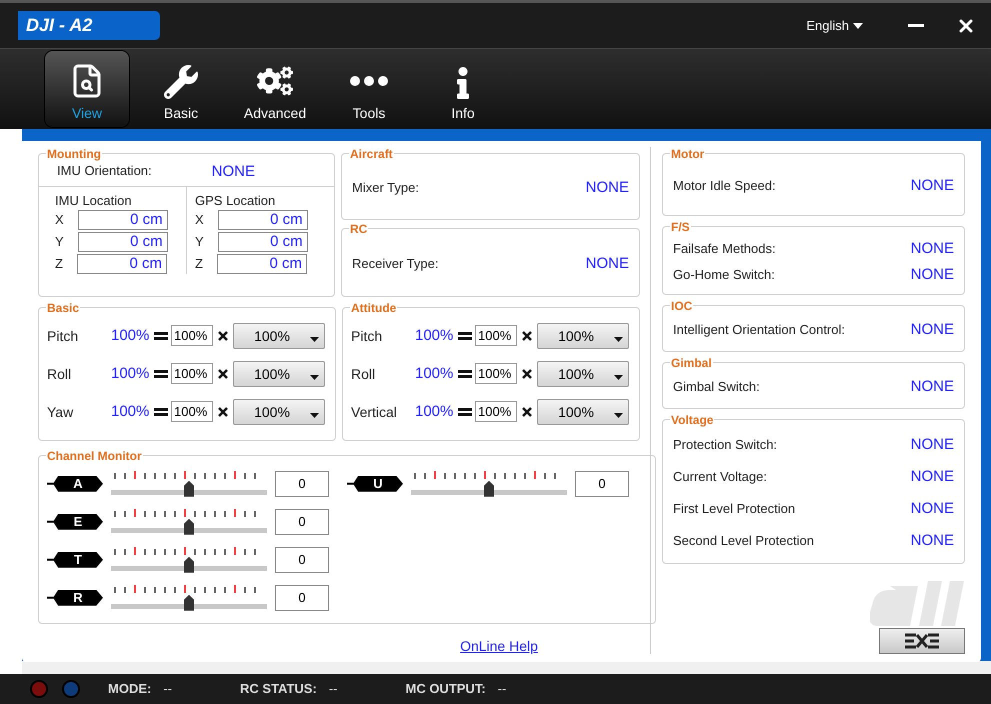  Describe the element at coordinates (75, 484) in the screenshot. I see `channel-label: A` at that location.